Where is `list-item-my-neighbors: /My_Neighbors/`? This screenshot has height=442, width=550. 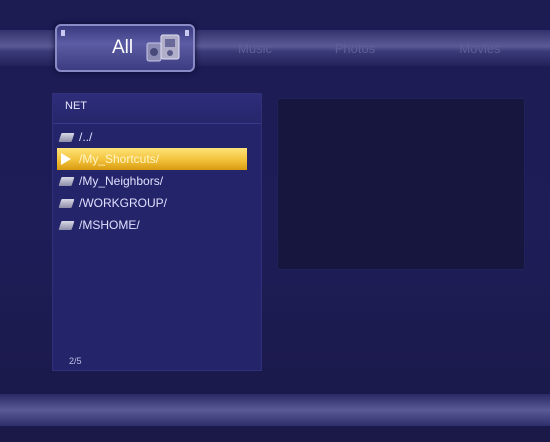
list-item-my-neighbors: /My_Neighbors/ is located at coordinates (155, 181).